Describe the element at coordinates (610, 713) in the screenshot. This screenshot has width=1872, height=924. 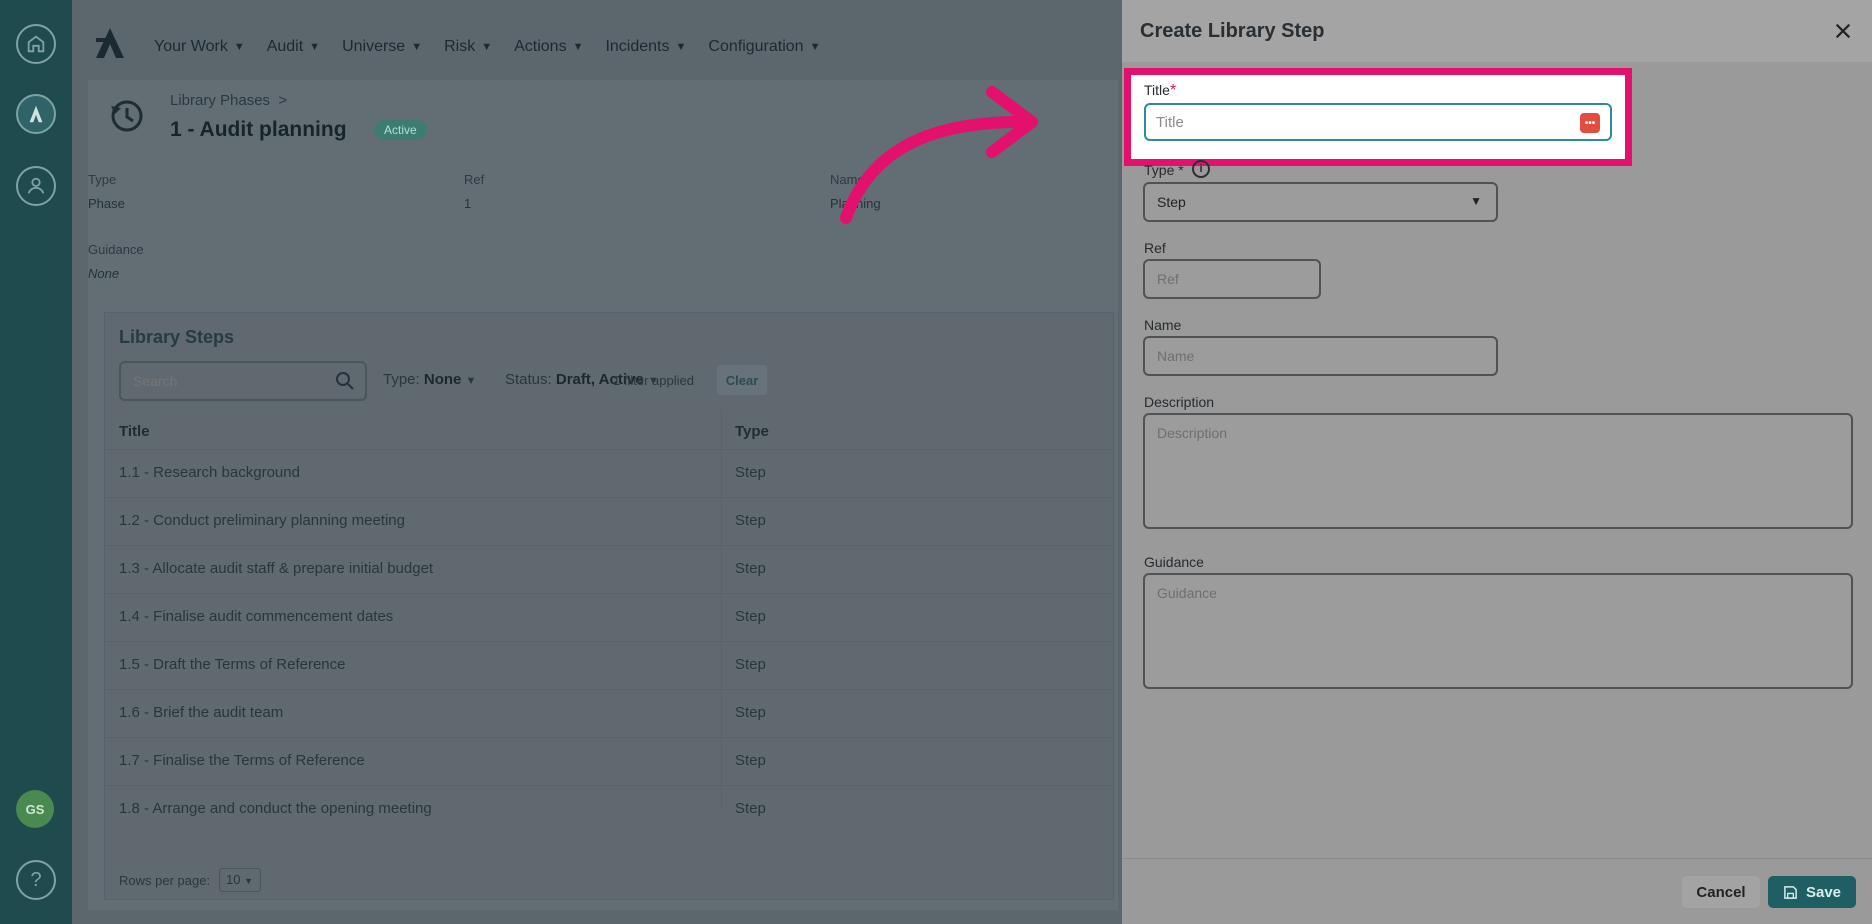
I see `table-row: 1.6 - Brief the audit team Step` at that location.